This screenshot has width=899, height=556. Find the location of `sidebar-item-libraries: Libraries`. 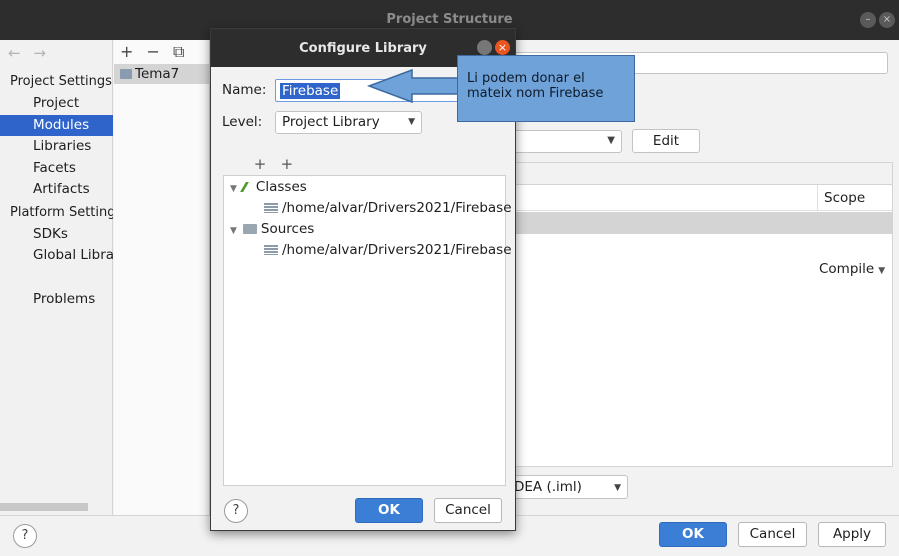

sidebar-item-libraries: Libraries is located at coordinates (56, 146).